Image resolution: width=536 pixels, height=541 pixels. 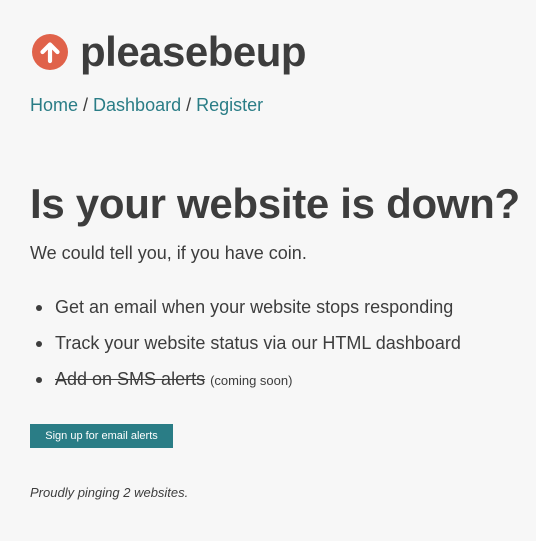 I want to click on feature-item-sms: Add on SMS alerts (coming soon), so click(x=245, y=379).